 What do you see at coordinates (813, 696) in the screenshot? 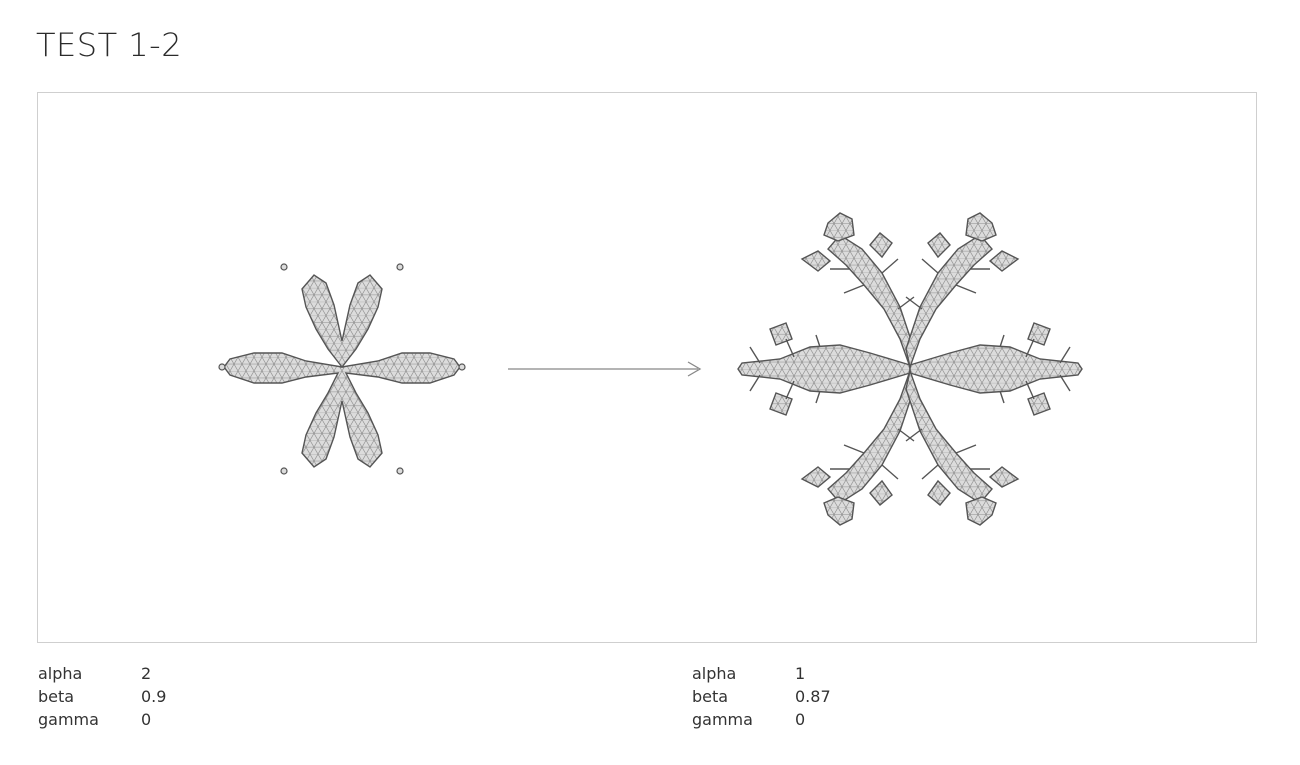
I see `param-value: 0.87` at bounding box center [813, 696].